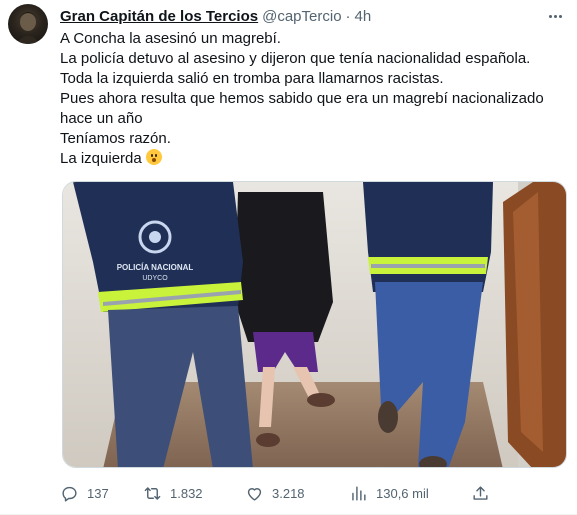 The height and width of the screenshot is (515, 577). What do you see at coordinates (159, 16) in the screenshot?
I see `author-name: Gran Capitán de los Tercios` at bounding box center [159, 16].